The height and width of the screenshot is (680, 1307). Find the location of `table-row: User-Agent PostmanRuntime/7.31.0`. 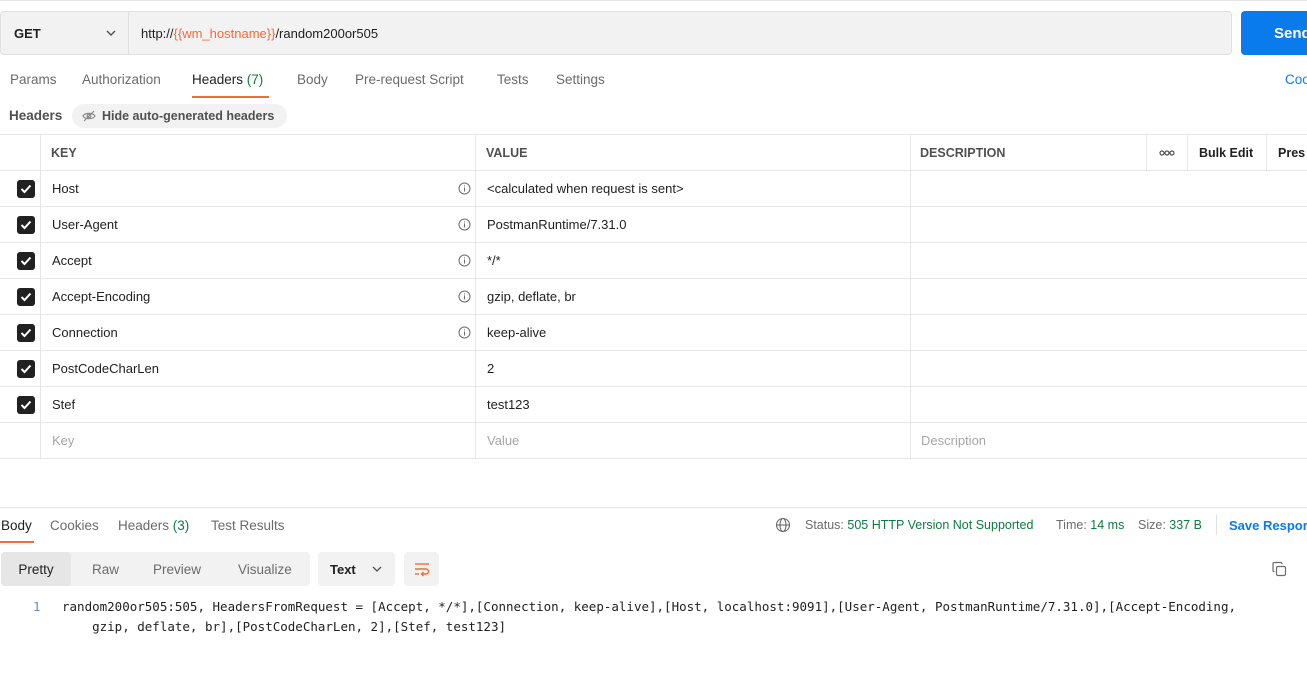

table-row: User-Agent PostmanRuntime/7.31.0 is located at coordinates (653, 225).